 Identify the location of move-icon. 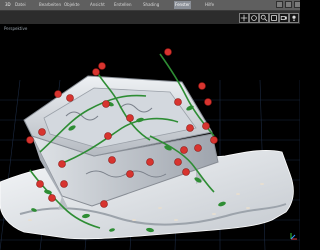
(244, 18).